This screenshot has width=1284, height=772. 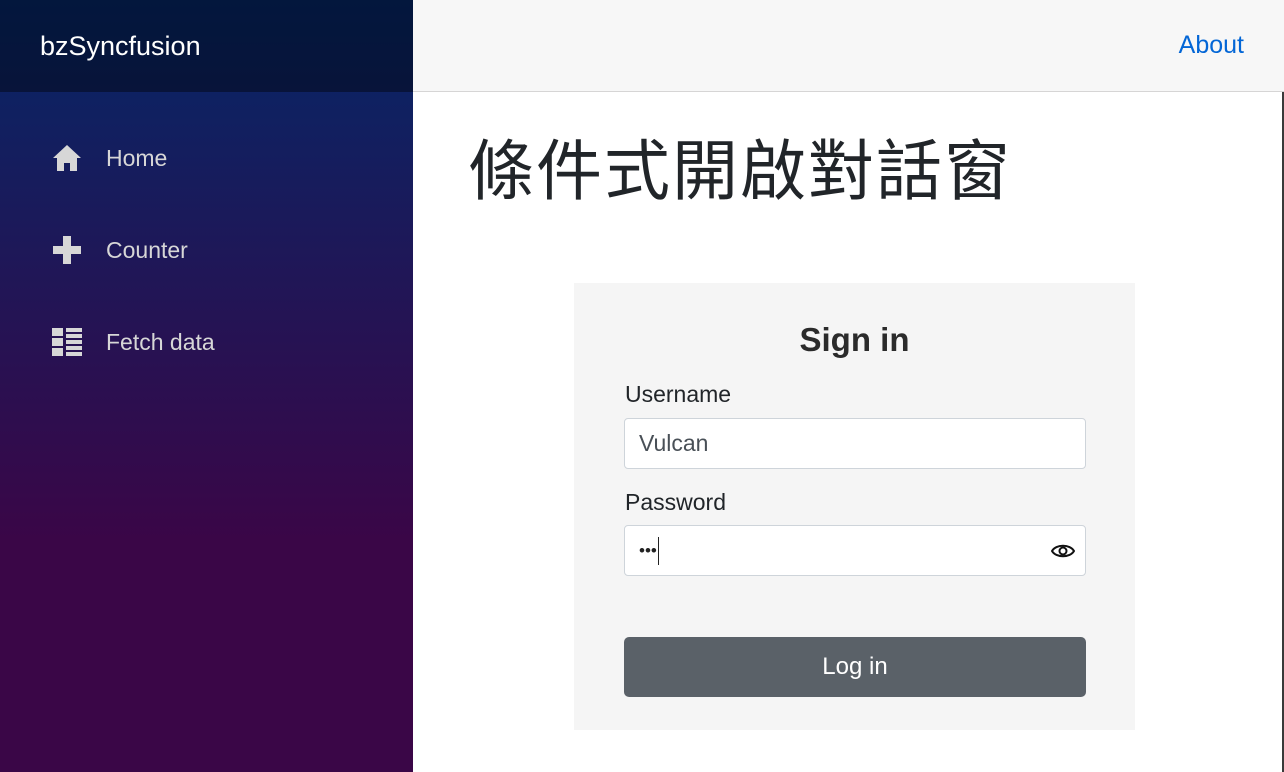 I want to click on sidebar-item-label: Fetch data, so click(x=160, y=341).